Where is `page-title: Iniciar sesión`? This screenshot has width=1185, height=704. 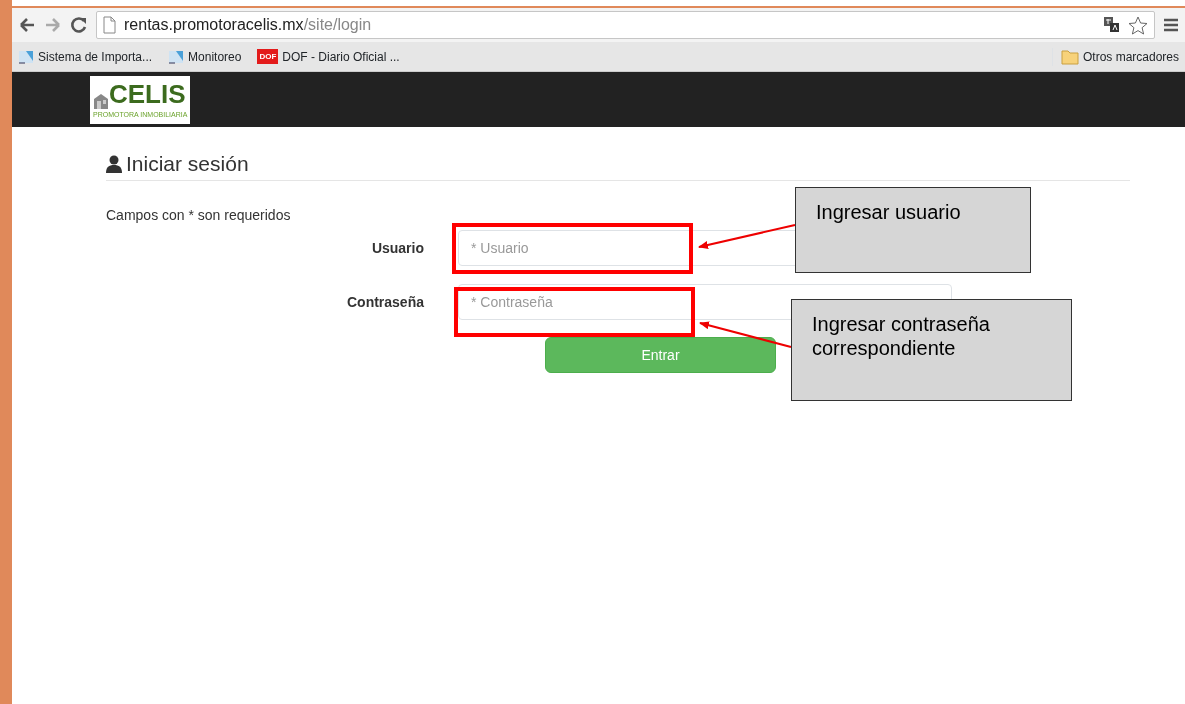
page-title: Iniciar sesión is located at coordinates (187, 164).